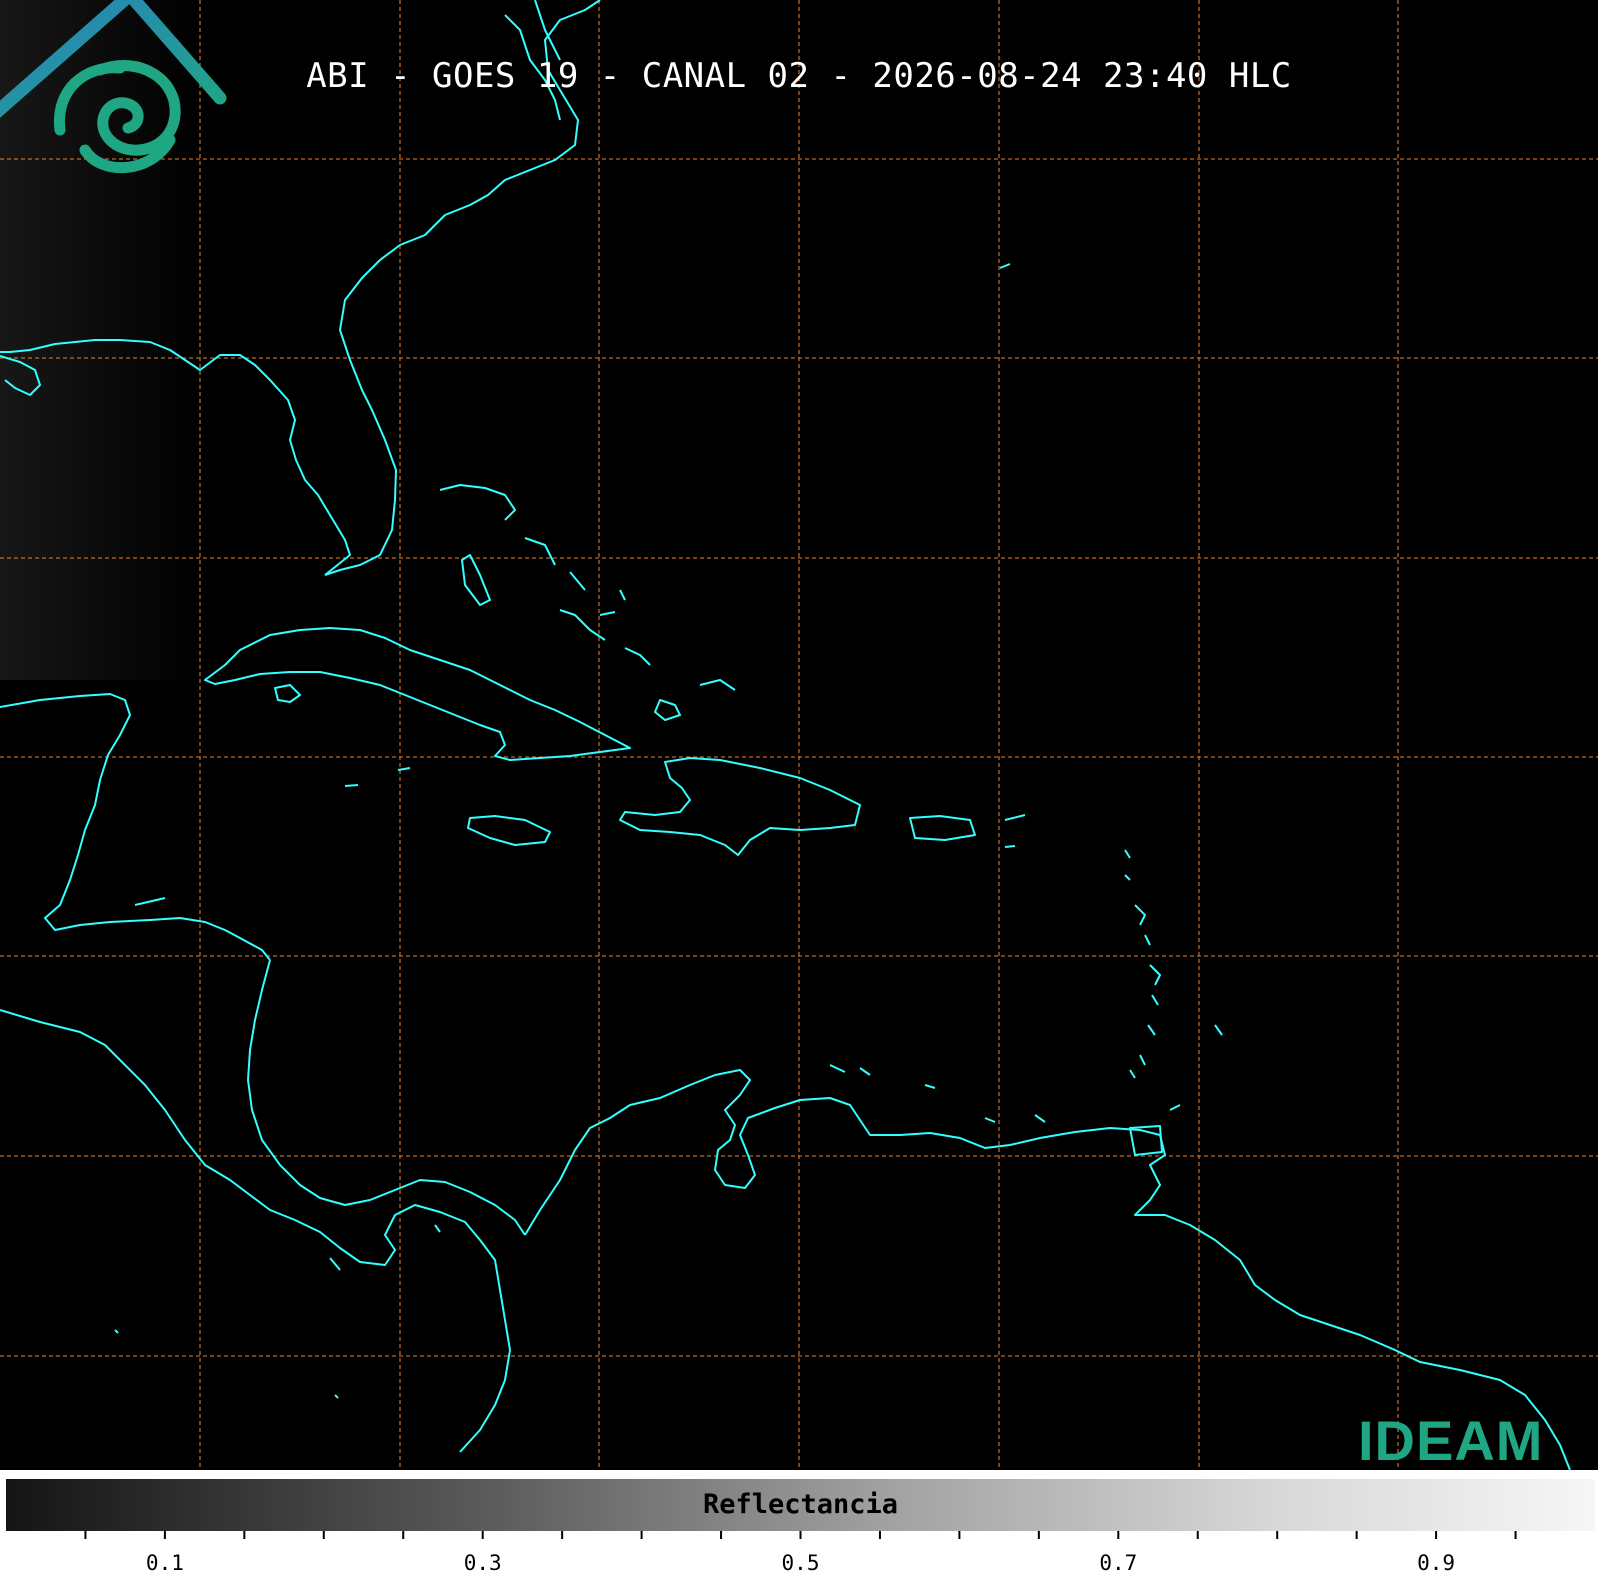  Describe the element at coordinates (1118, 1563) in the screenshot. I see `colorbar-tick-label: 0.7` at that location.